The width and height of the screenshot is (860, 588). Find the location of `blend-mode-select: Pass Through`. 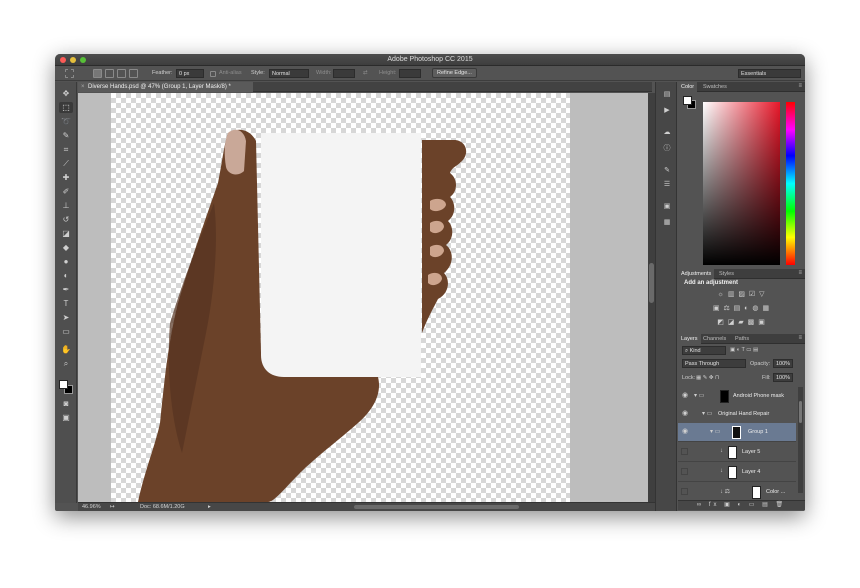

blend-mode-select: Pass Through is located at coordinates (714, 363).